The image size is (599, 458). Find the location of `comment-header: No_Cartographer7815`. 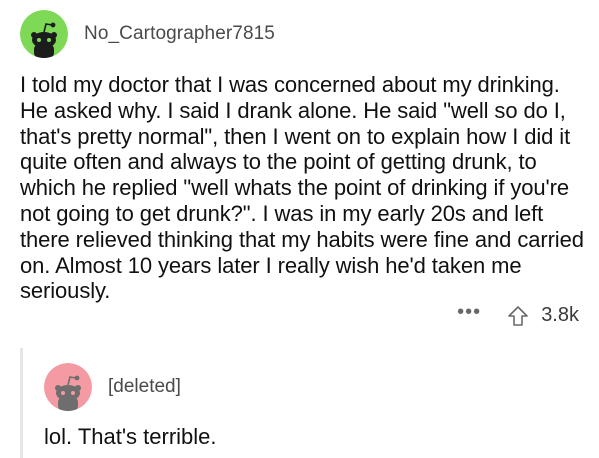

comment-header: No_Cartographer7815 is located at coordinates (147, 34).